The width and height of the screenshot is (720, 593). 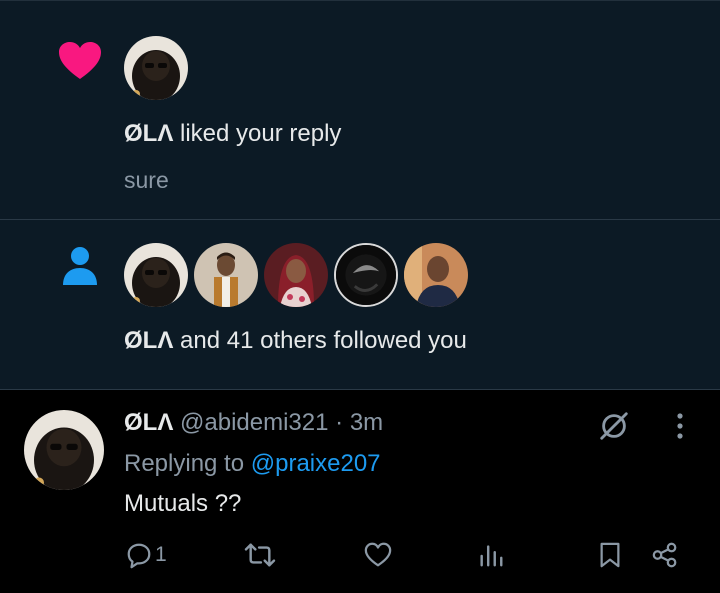 What do you see at coordinates (366, 422) in the screenshot?
I see `tweet-time: 3m` at bounding box center [366, 422].